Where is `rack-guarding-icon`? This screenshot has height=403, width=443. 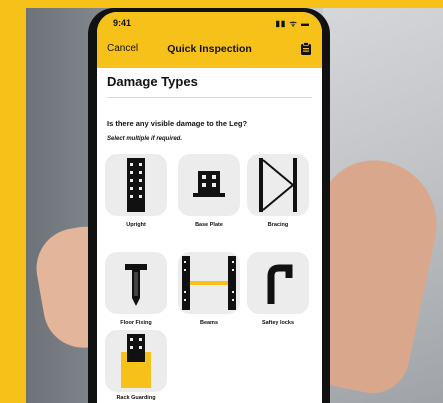 rack-guarding-icon is located at coordinates (136, 361).